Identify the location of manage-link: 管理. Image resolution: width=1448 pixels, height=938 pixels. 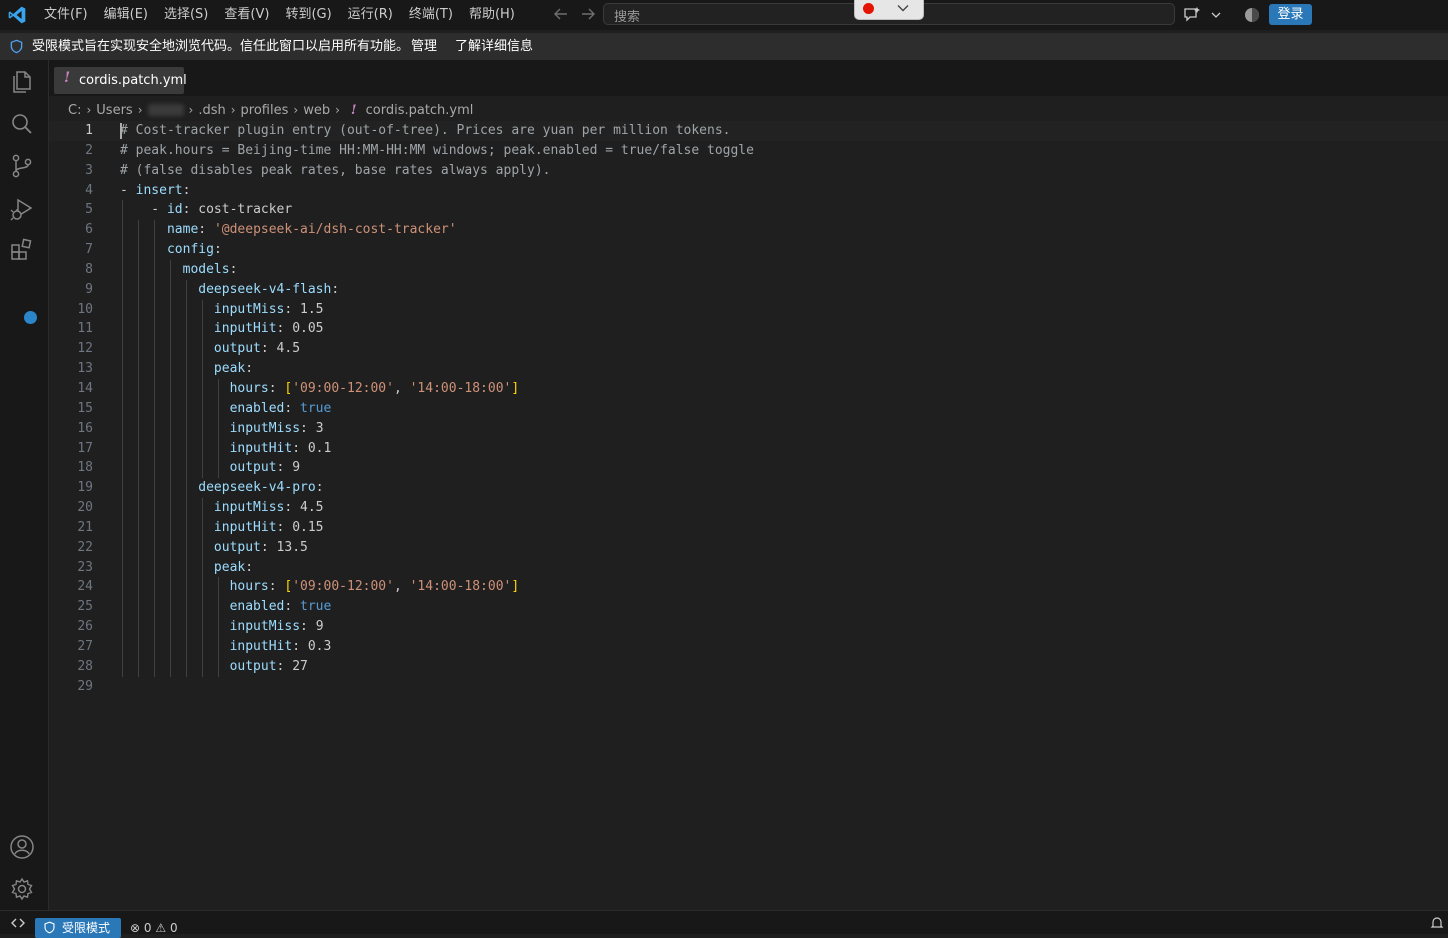
(424, 46).